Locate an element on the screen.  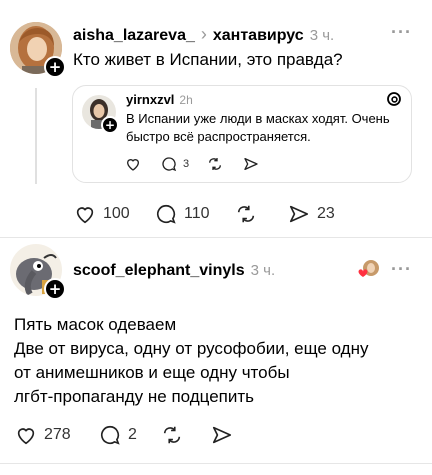
quoted-share-button is located at coordinates (251, 164).